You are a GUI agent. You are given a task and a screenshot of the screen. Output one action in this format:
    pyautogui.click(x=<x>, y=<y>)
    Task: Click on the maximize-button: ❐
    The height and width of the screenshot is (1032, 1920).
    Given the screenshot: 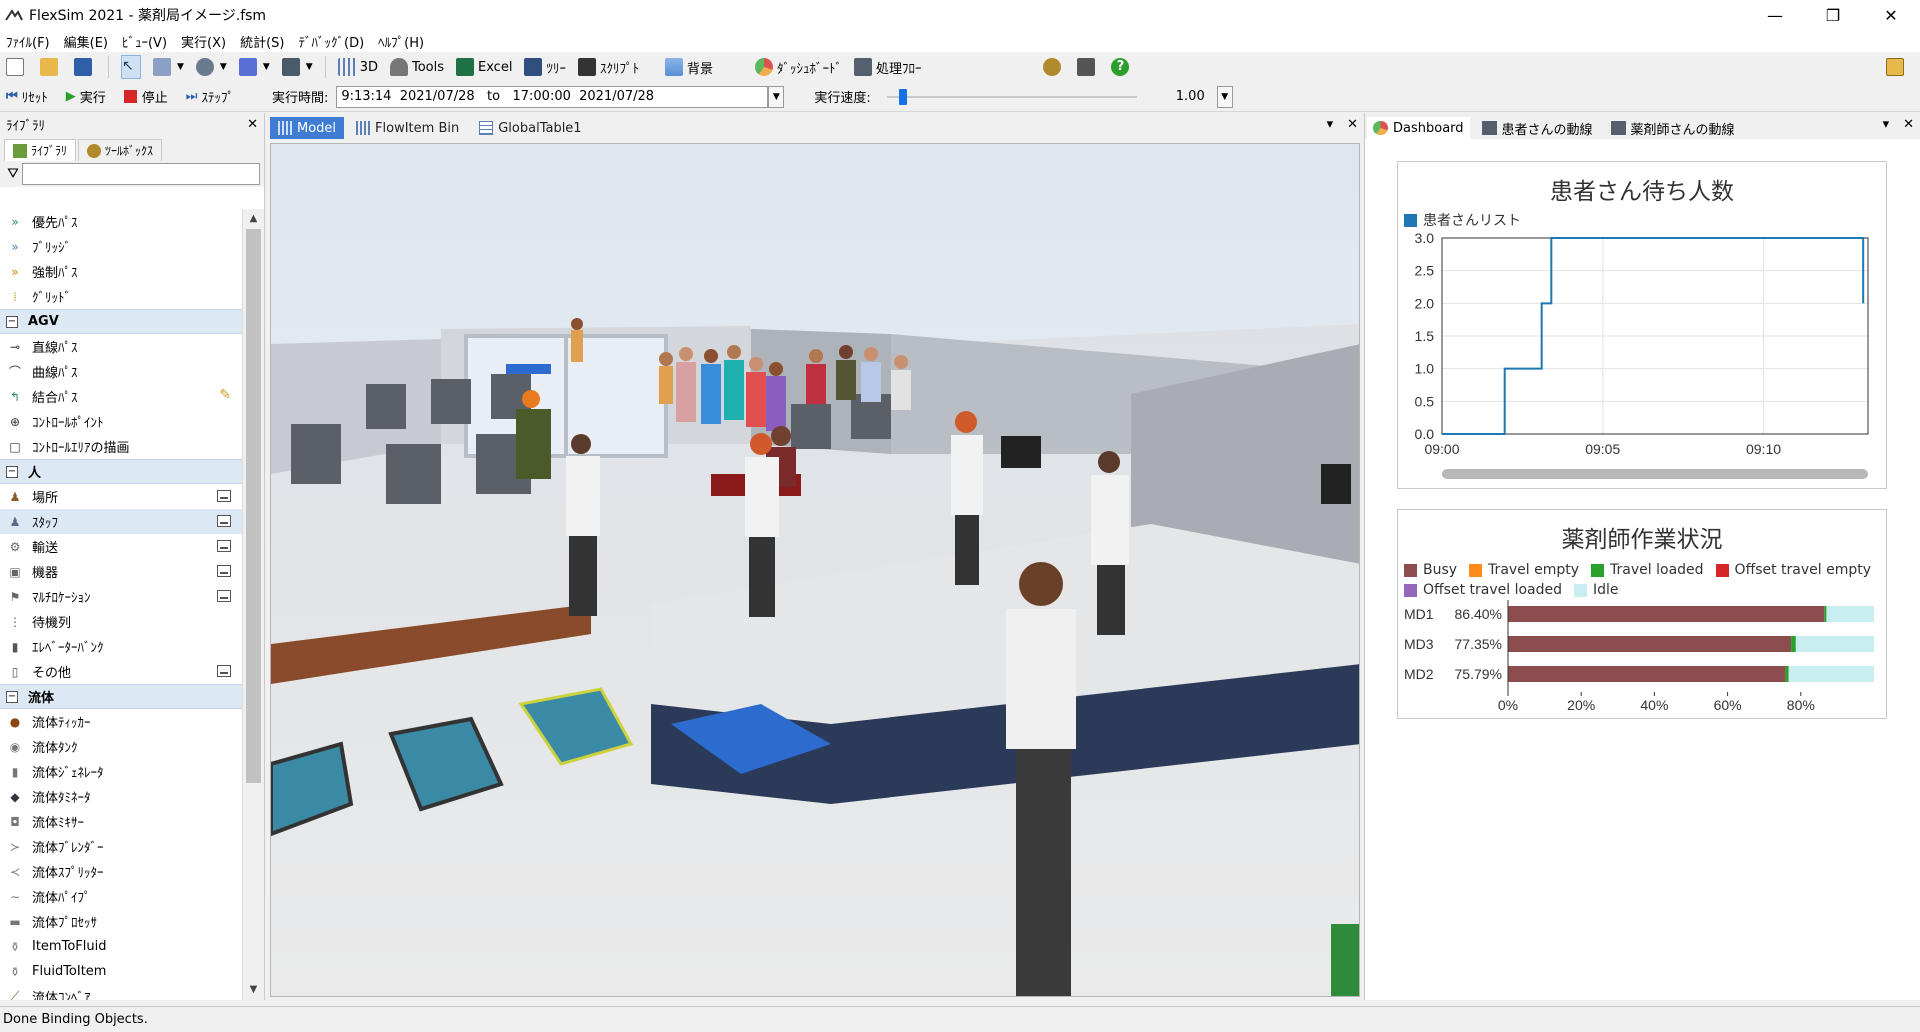 What is the action you would take?
    pyautogui.click(x=1833, y=15)
    